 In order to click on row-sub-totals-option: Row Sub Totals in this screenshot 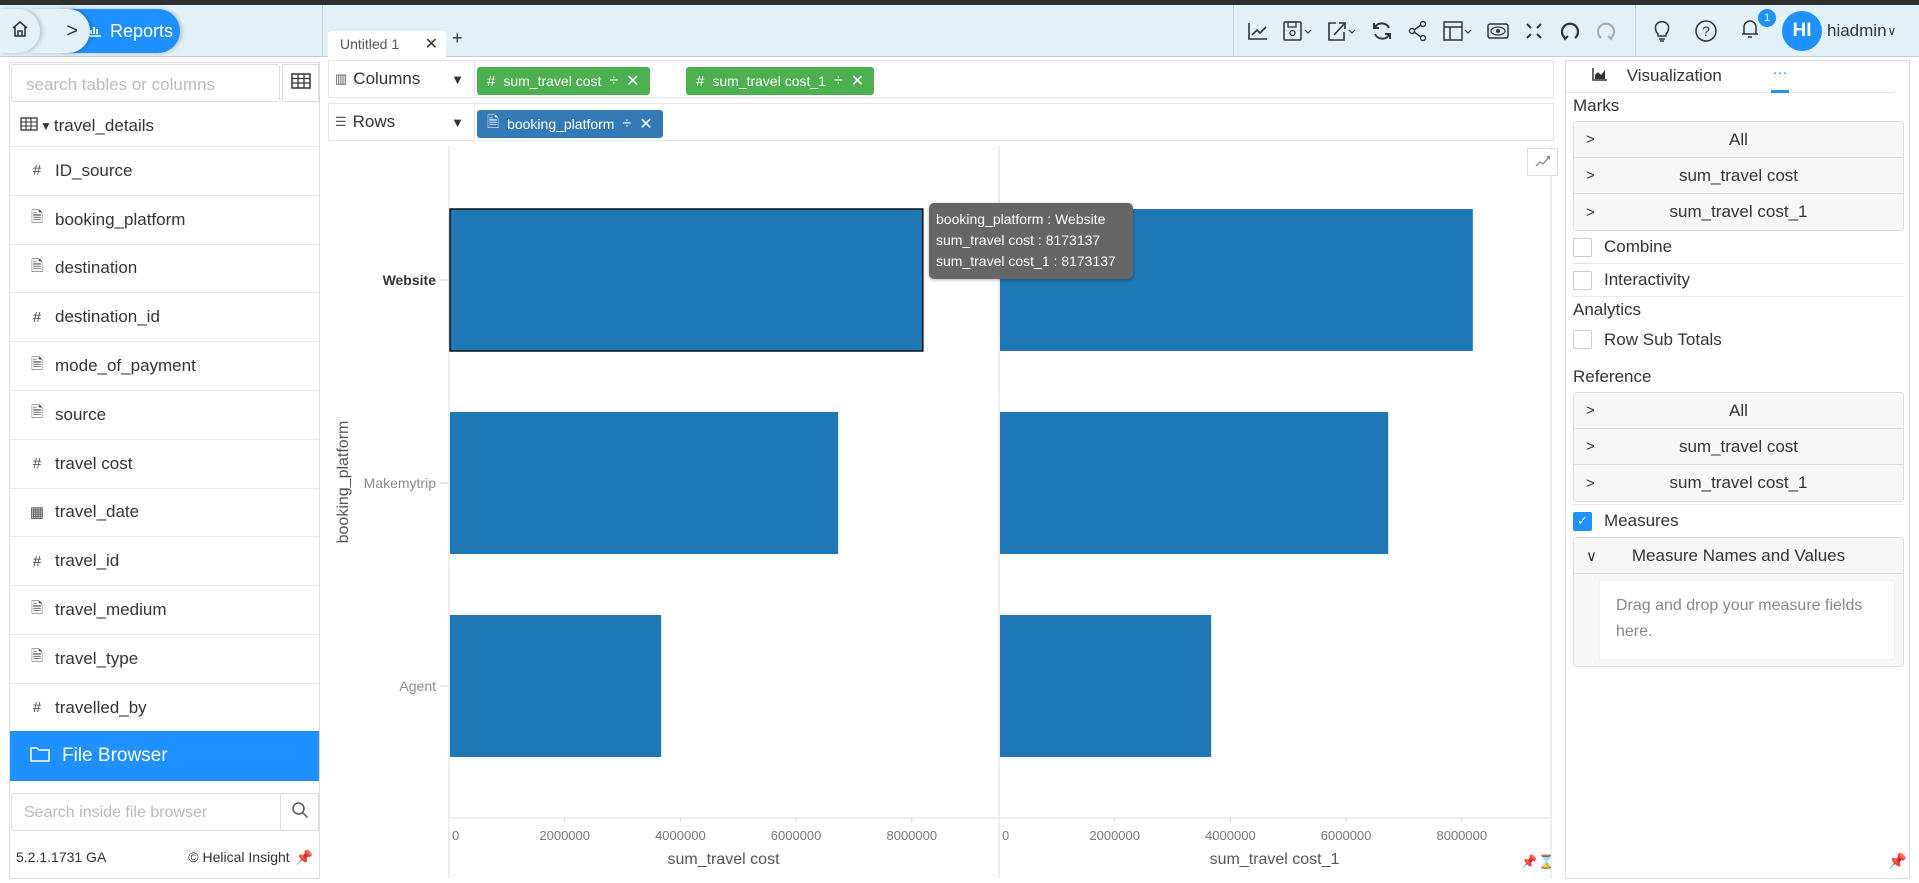, I will do `click(1738, 339)`.